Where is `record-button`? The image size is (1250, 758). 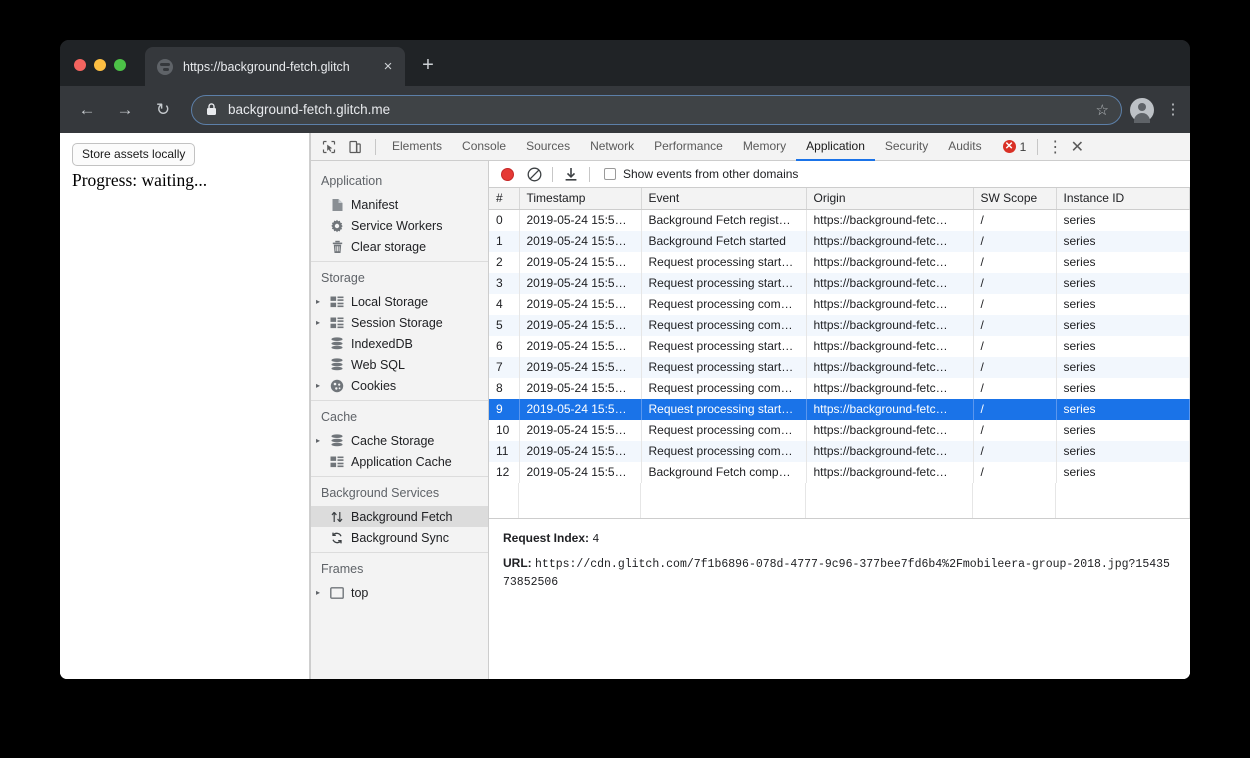
record-button is located at coordinates (507, 174).